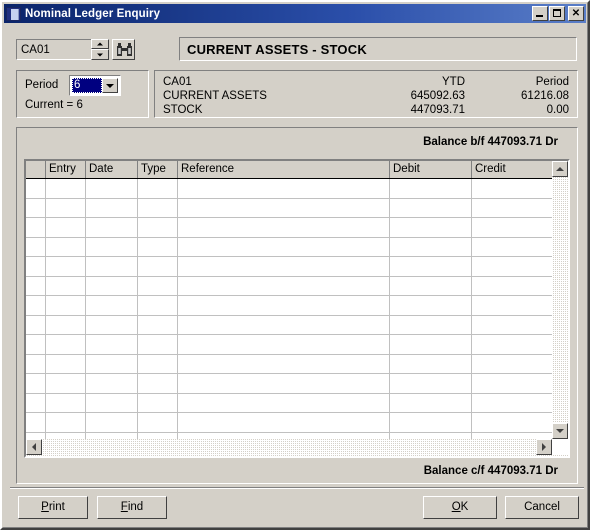 This screenshot has height=530, width=590. Describe the element at coordinates (36, 169) in the screenshot. I see `grid-column-header-gutter` at that location.